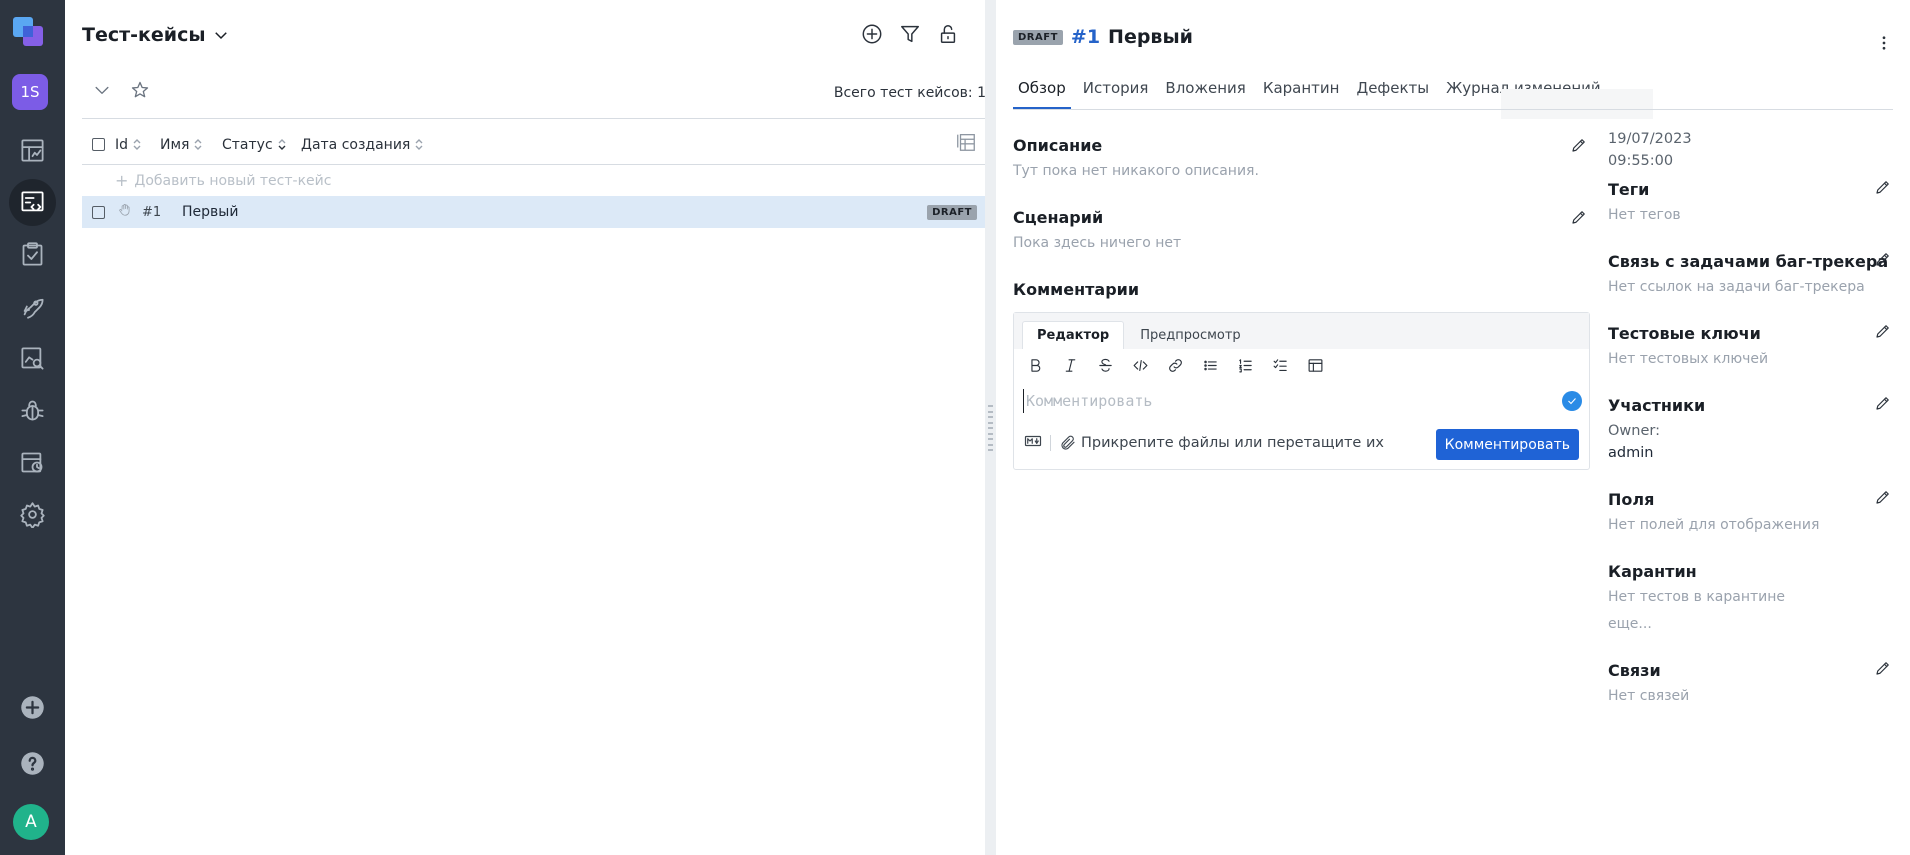  I want to click on table-icon, so click(1315, 365).